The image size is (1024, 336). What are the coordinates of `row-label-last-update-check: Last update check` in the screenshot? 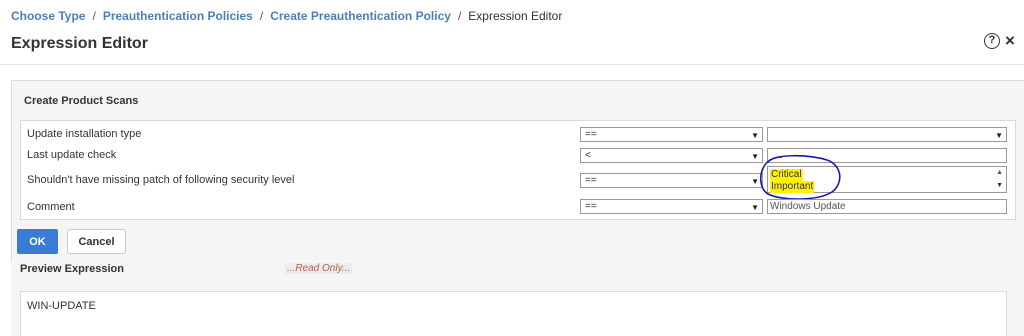 It's located at (72, 155).